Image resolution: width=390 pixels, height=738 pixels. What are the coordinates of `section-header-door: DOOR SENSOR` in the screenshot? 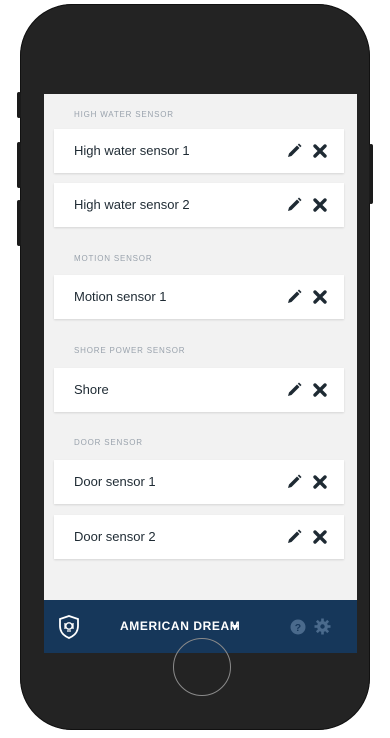 It's located at (108, 442).